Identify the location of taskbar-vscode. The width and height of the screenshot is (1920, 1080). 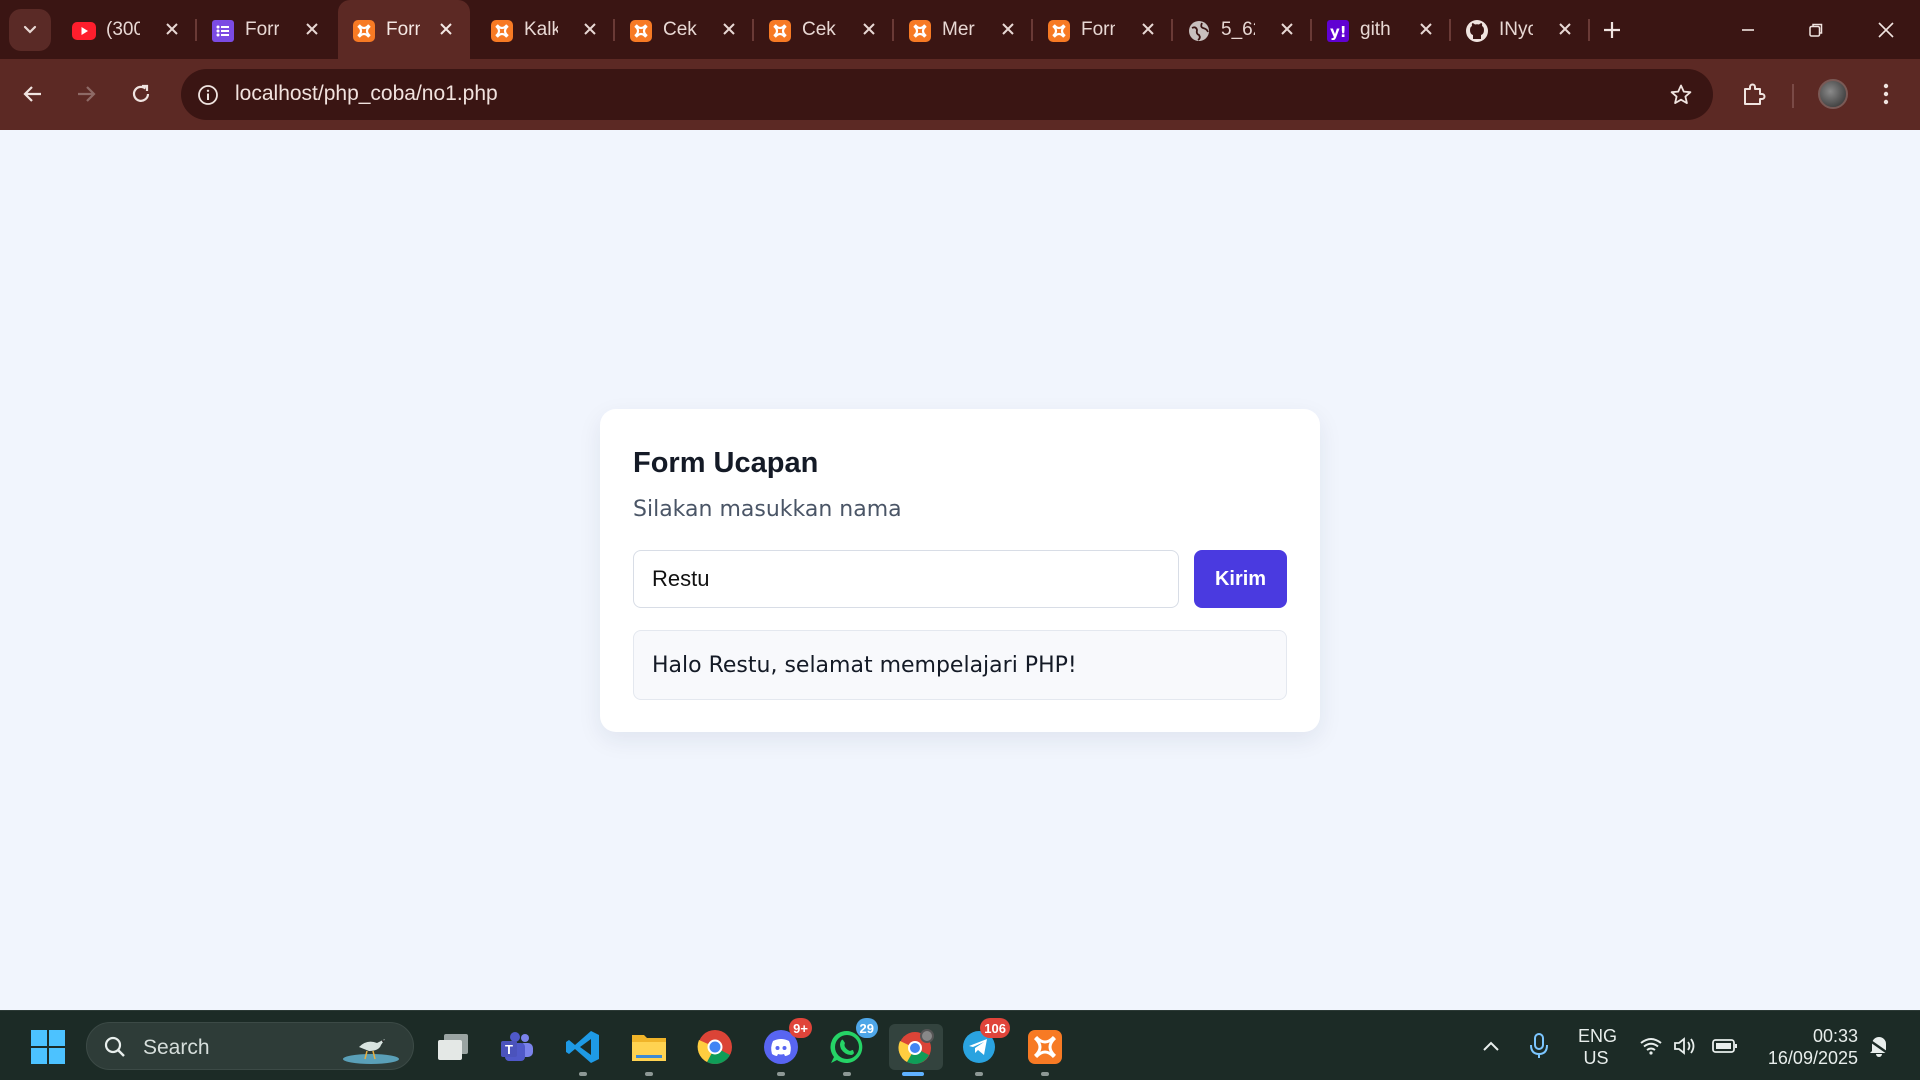
(583, 1050).